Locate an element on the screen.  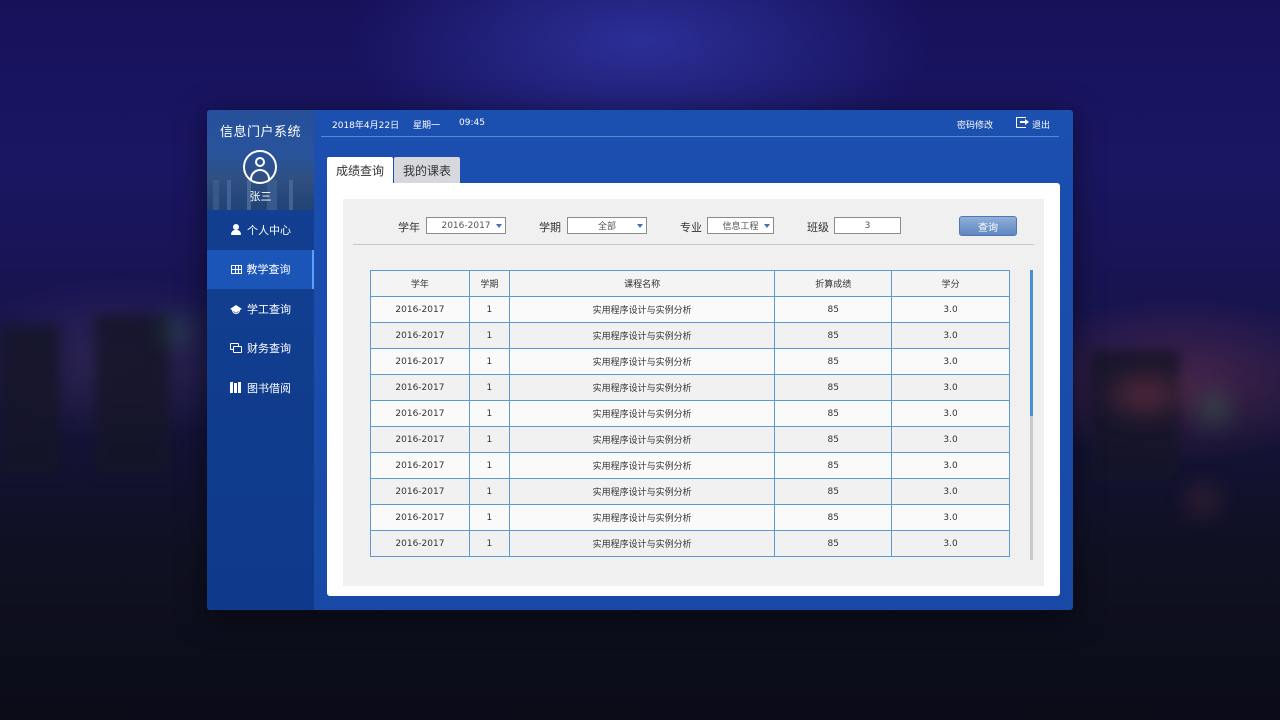
sidebar-nav: 个人中心 教学查询 学工查询 财务查询 图书借阅 is located at coordinates (260, 309).